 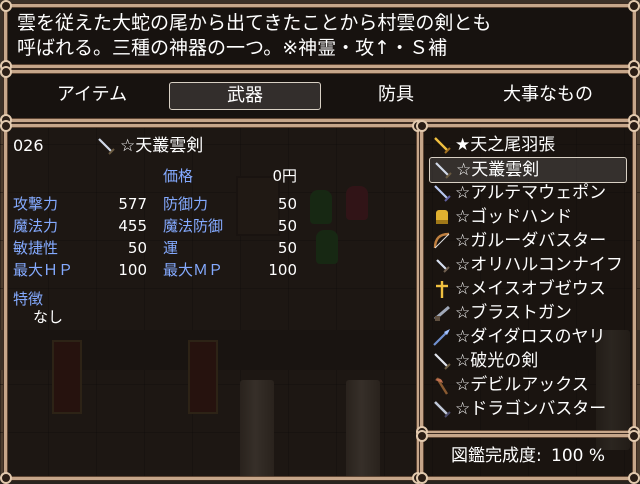 What do you see at coordinates (539, 265) in the screenshot?
I see `weapon-name: ☆オリハルコンナイフ` at bounding box center [539, 265].